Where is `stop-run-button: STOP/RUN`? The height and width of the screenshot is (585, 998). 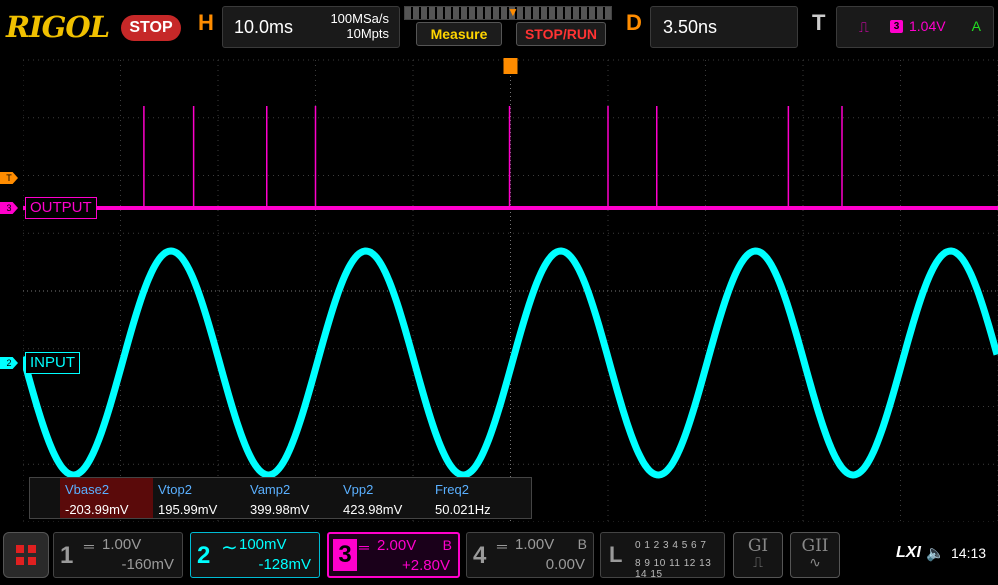 stop-run-button: STOP/RUN is located at coordinates (561, 34).